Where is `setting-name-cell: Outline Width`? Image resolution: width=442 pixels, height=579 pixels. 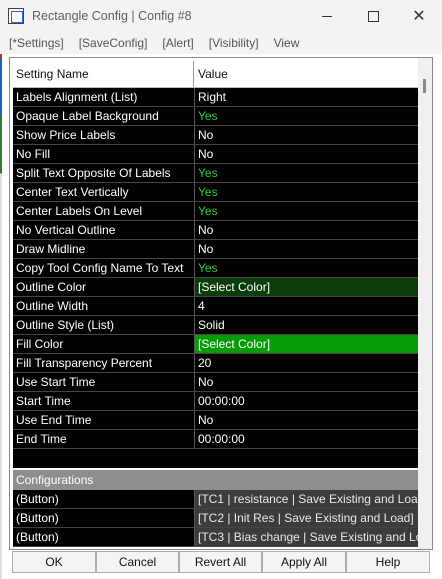
setting-name-cell: Outline Width is located at coordinates (104, 306).